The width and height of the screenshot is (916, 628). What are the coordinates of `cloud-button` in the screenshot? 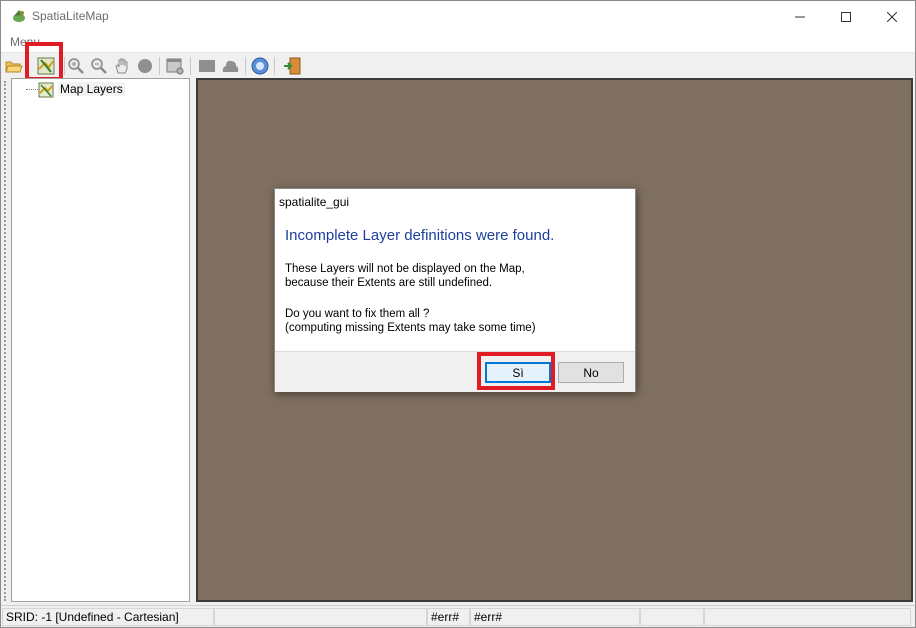 It's located at (230, 66).